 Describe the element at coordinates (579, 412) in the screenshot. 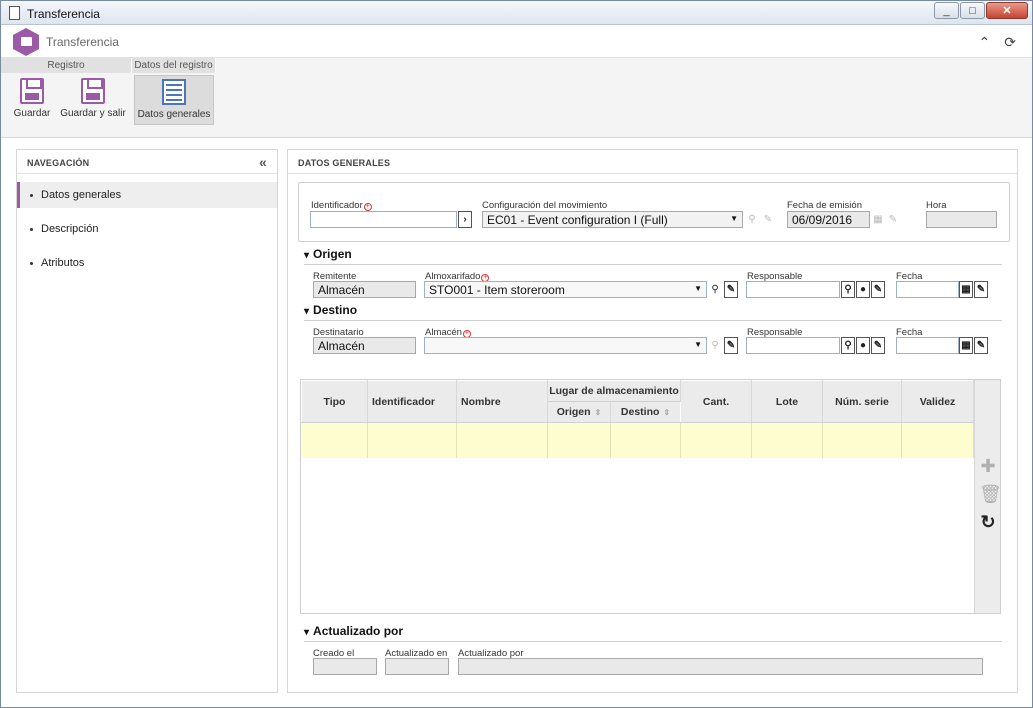

I see `column-header-origen: Origen ⇕` at that location.